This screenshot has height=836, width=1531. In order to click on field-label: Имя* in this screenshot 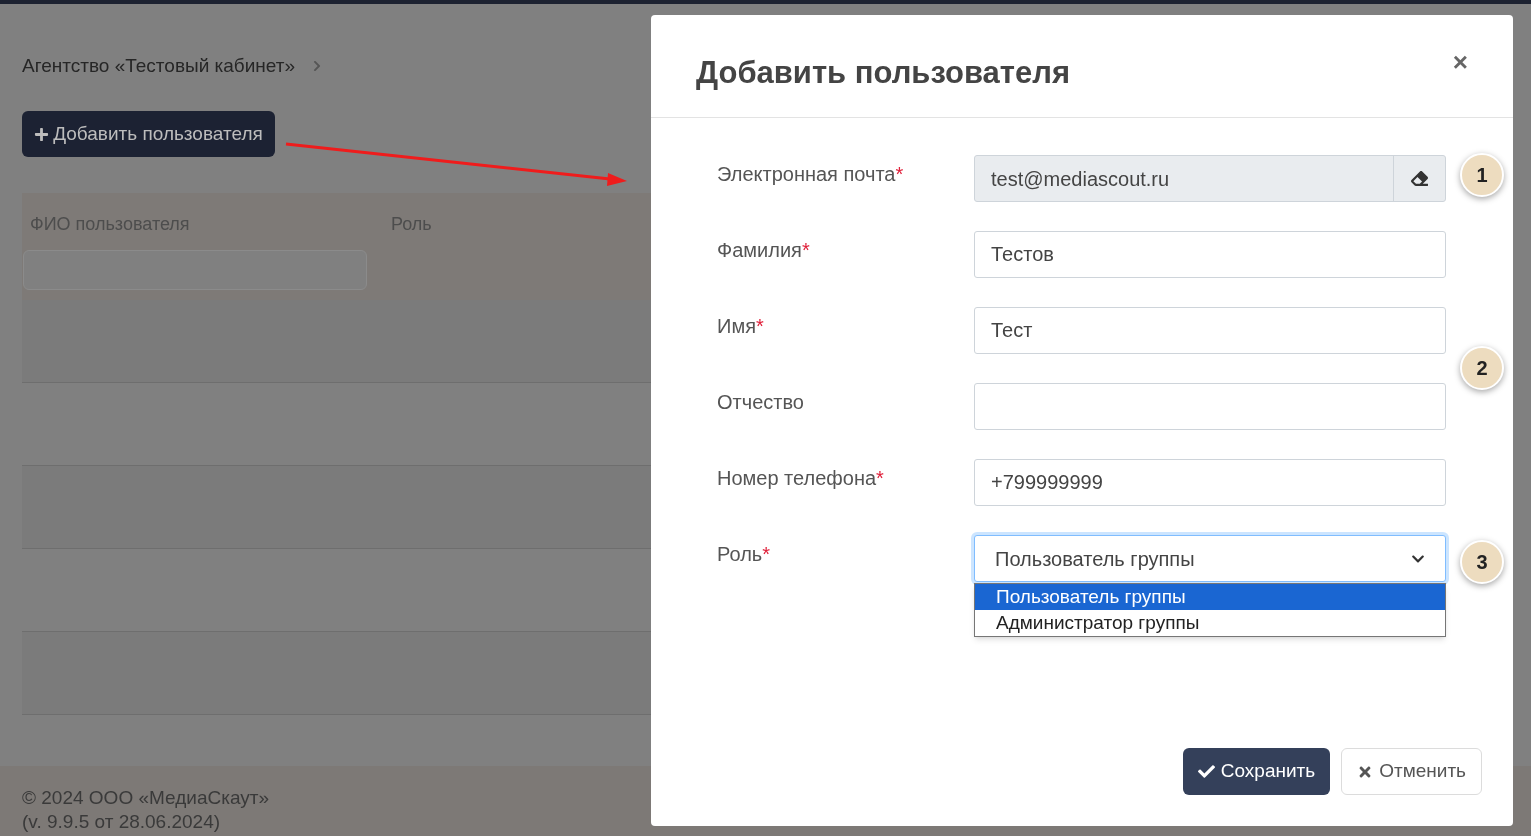, I will do `click(741, 326)`.